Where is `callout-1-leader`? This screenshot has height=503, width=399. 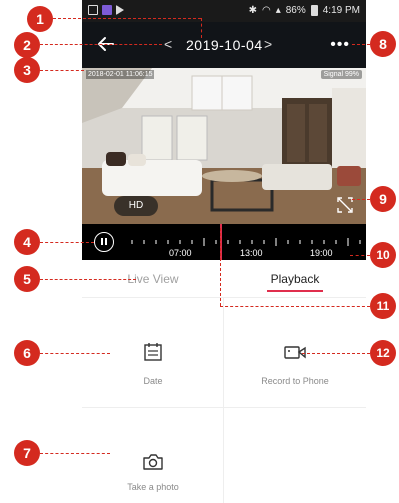 callout-1-leader is located at coordinates (127, 18).